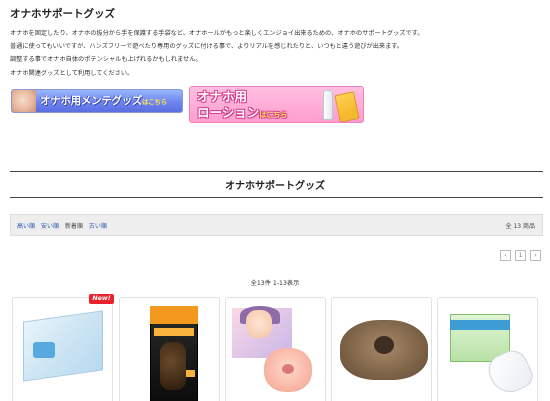 The image size is (550, 401). Describe the element at coordinates (328, 105) in the screenshot. I see `lotion-bottle-image` at that location.